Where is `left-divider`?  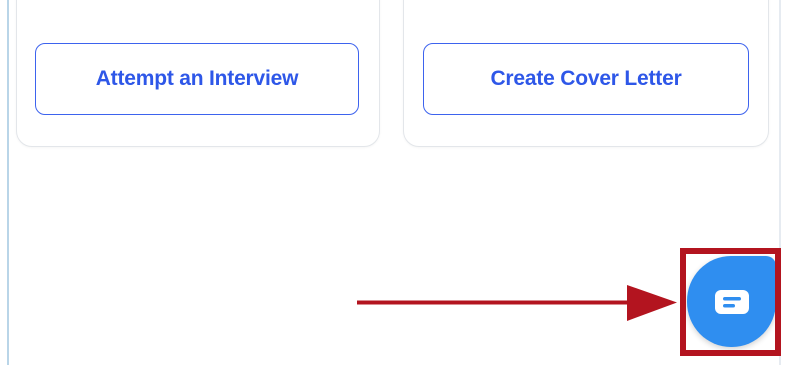
left-divider is located at coordinates (8, 182).